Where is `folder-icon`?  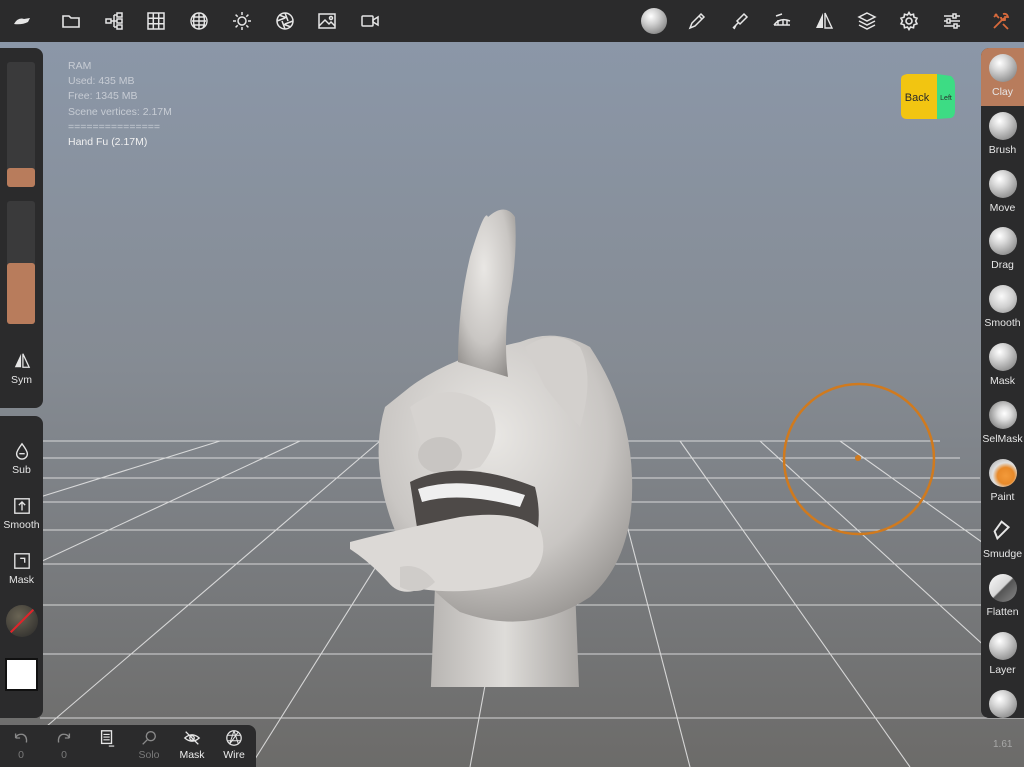 folder-icon is located at coordinates (71, 21).